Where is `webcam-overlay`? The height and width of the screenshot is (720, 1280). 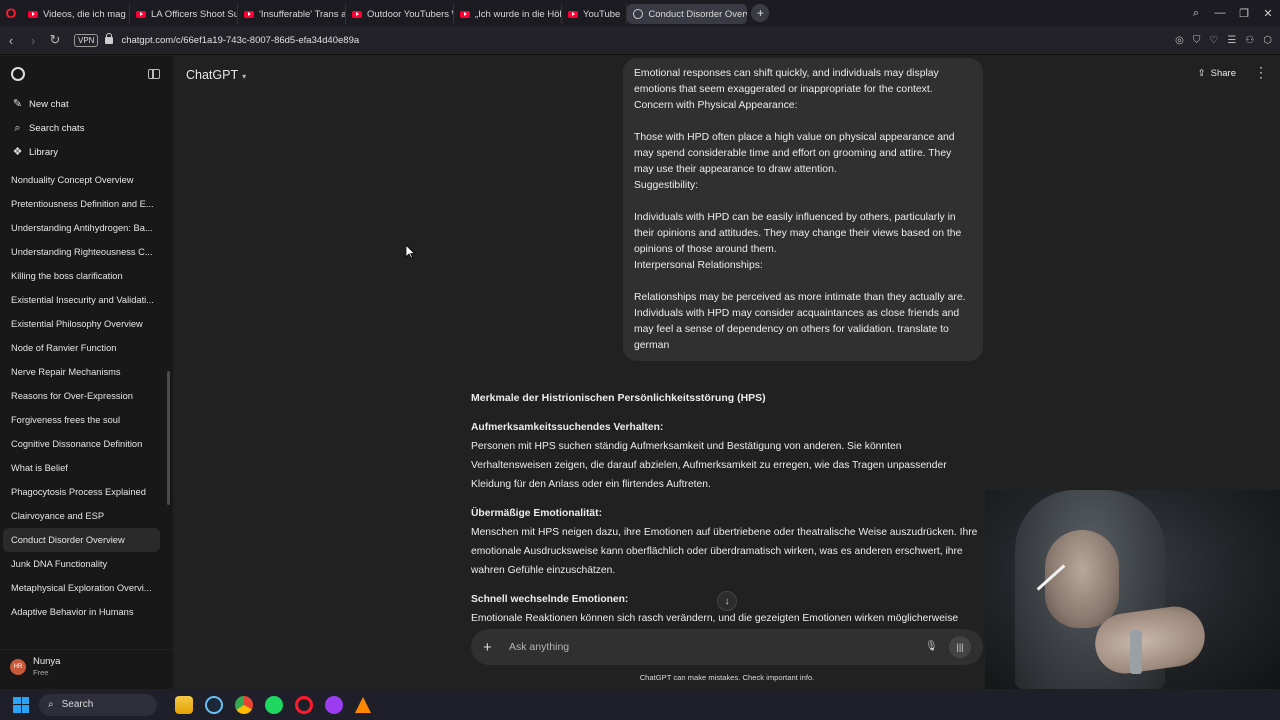 webcam-overlay is located at coordinates (1132, 590).